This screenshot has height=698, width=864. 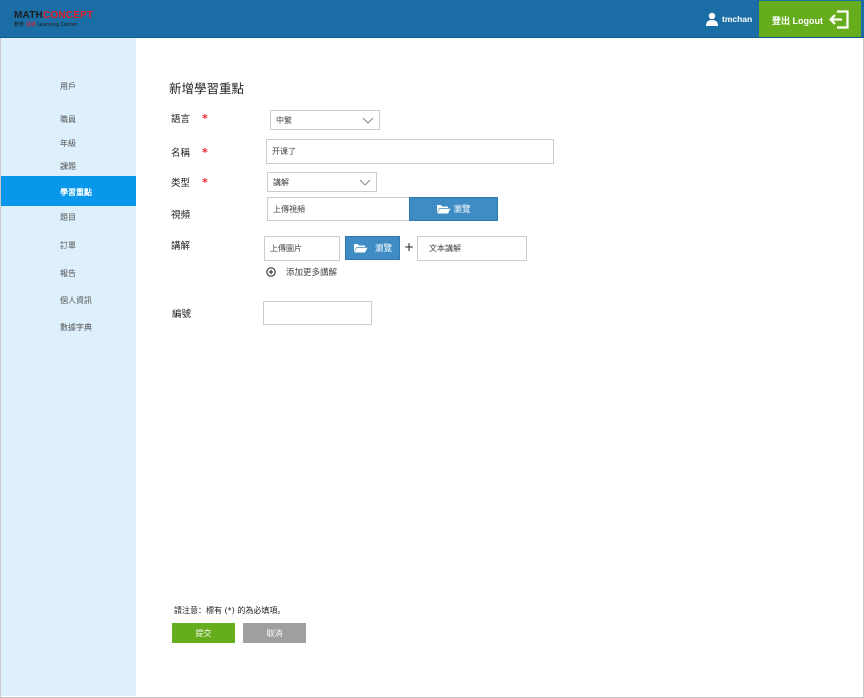 What do you see at coordinates (57, 25) in the screenshot?
I see `logo-sub-right: Learning Center` at bounding box center [57, 25].